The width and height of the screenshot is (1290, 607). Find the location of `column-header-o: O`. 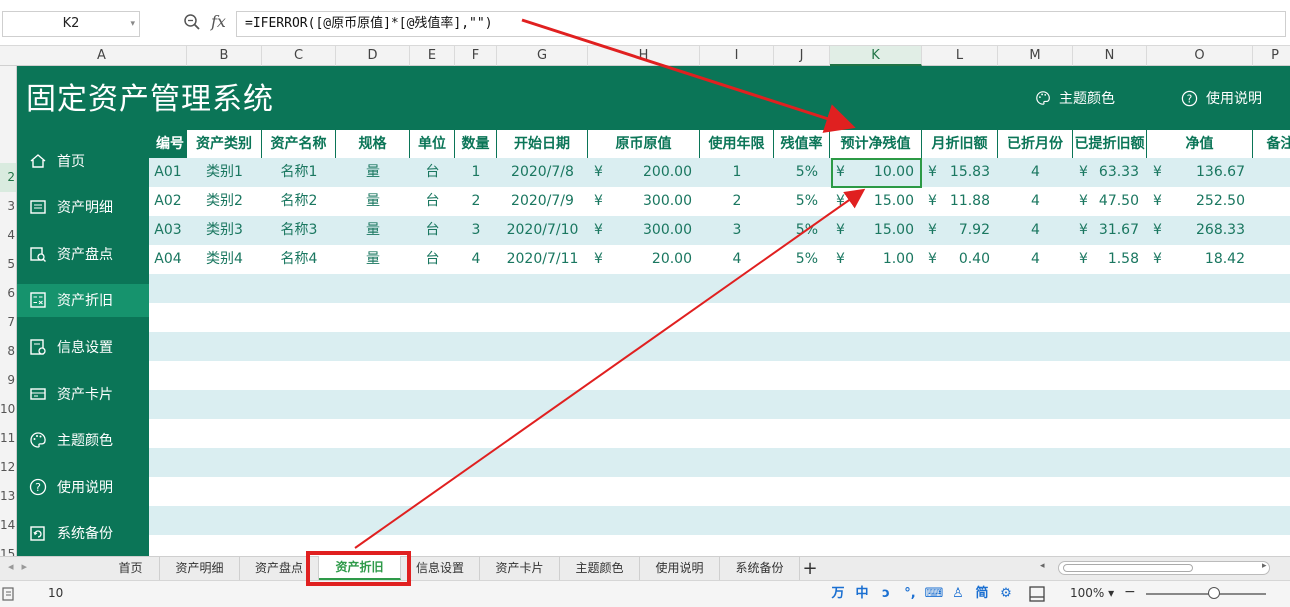

column-header-o: O is located at coordinates (1200, 56).